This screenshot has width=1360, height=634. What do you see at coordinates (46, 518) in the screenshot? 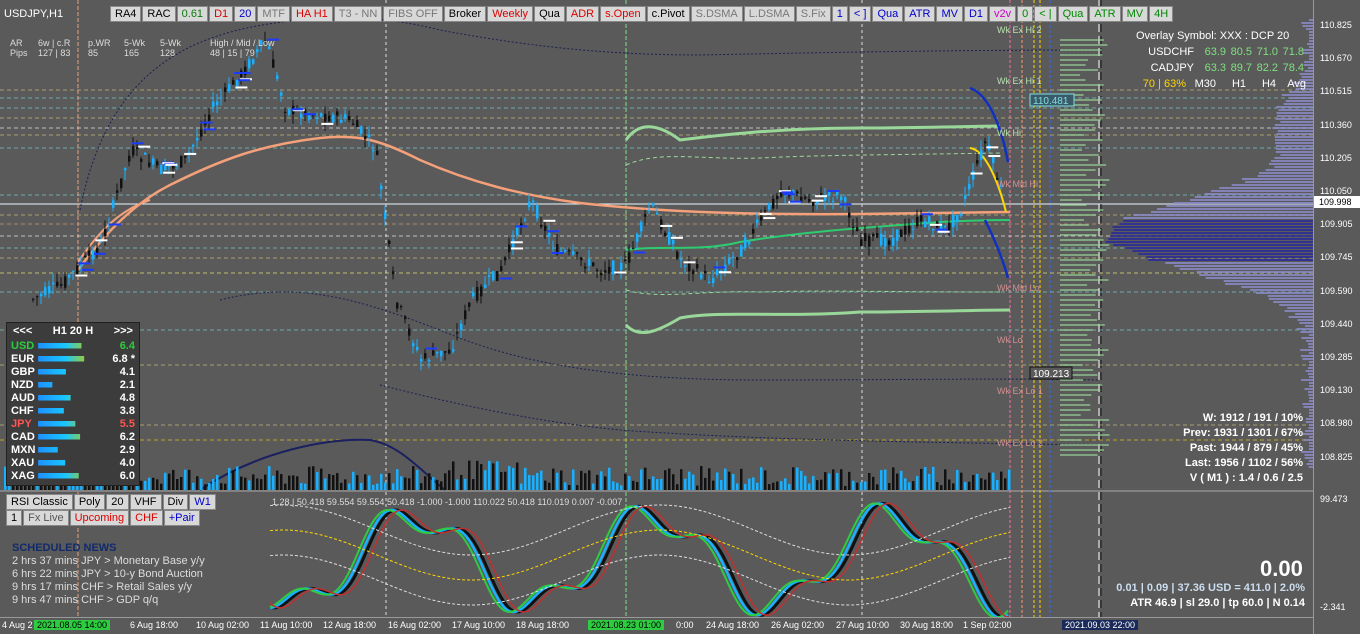
I see `subwindow-button: Fx Live` at bounding box center [46, 518].